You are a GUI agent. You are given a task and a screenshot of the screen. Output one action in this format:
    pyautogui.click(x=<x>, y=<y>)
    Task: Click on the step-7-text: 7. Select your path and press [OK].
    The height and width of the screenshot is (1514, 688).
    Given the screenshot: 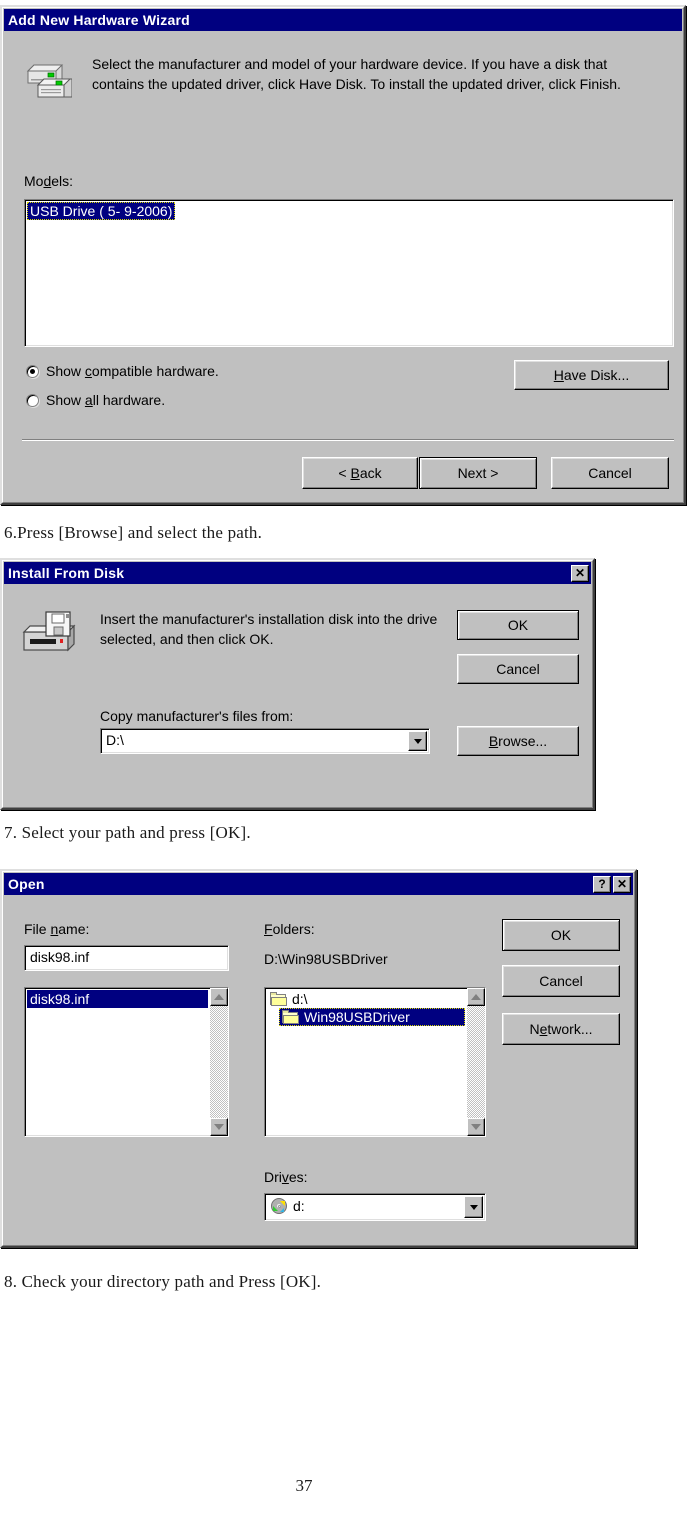 What is the action you would take?
    pyautogui.click(x=127, y=832)
    